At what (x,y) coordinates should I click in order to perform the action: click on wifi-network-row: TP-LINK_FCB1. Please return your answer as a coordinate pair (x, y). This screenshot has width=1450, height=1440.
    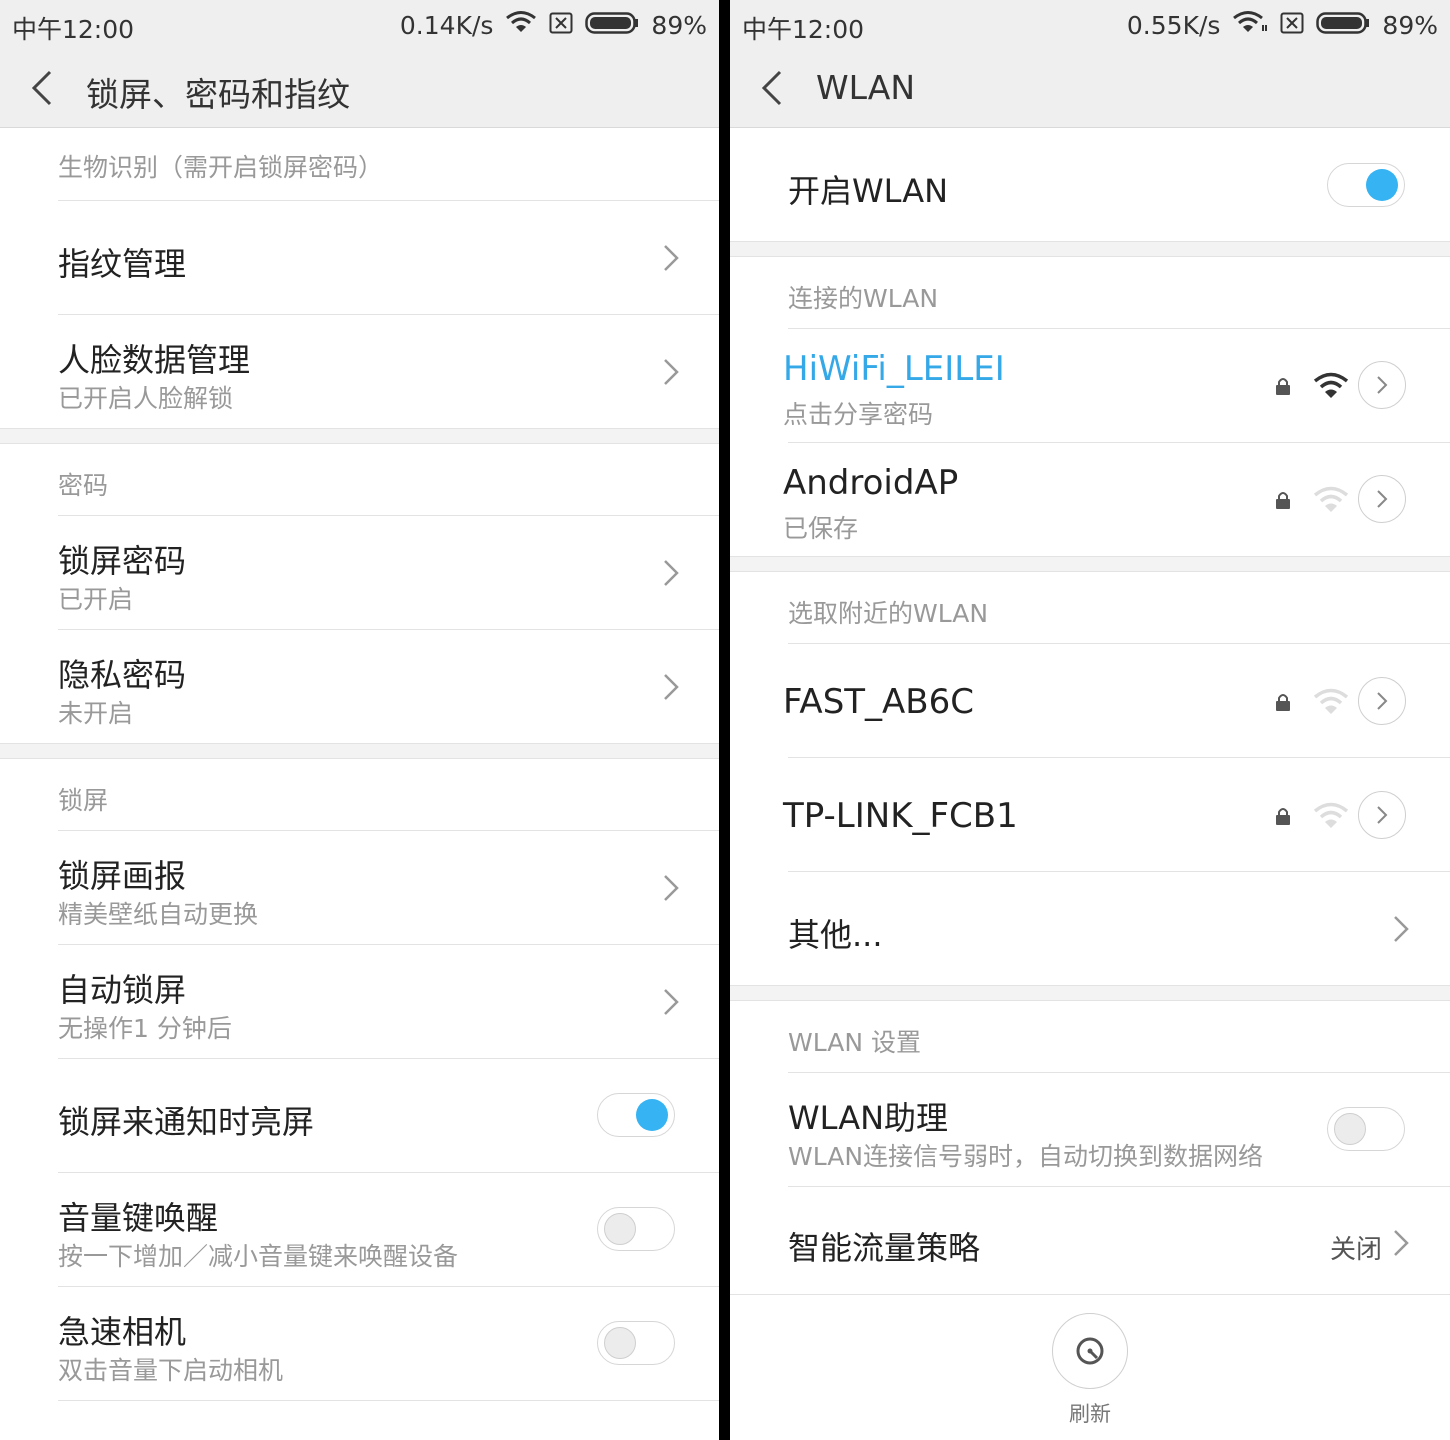
    Looking at the image, I should click on (1090, 814).